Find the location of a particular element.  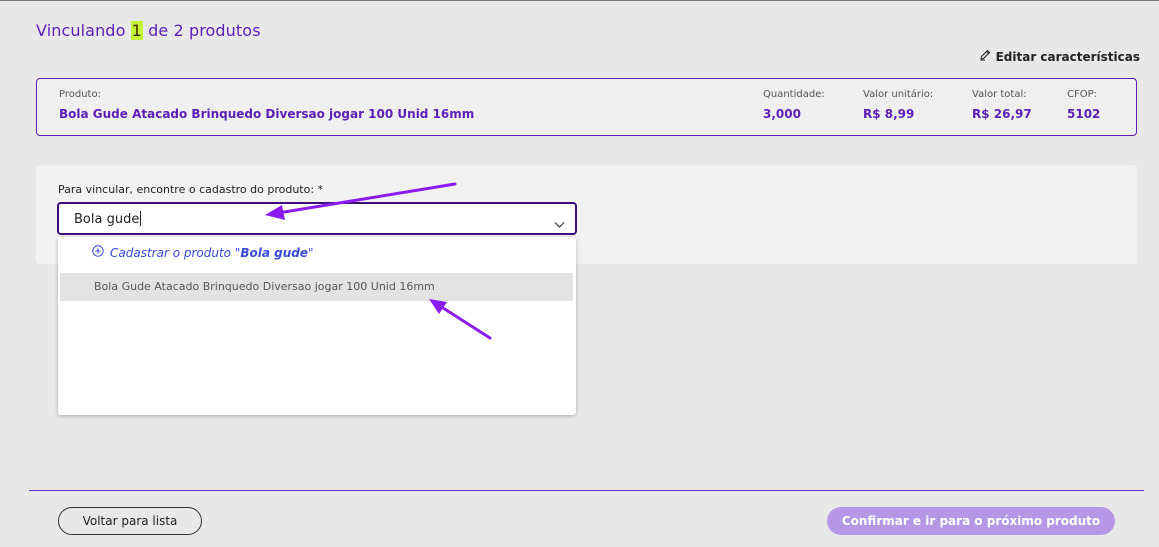

current-index-highlight: 1 is located at coordinates (136, 30).